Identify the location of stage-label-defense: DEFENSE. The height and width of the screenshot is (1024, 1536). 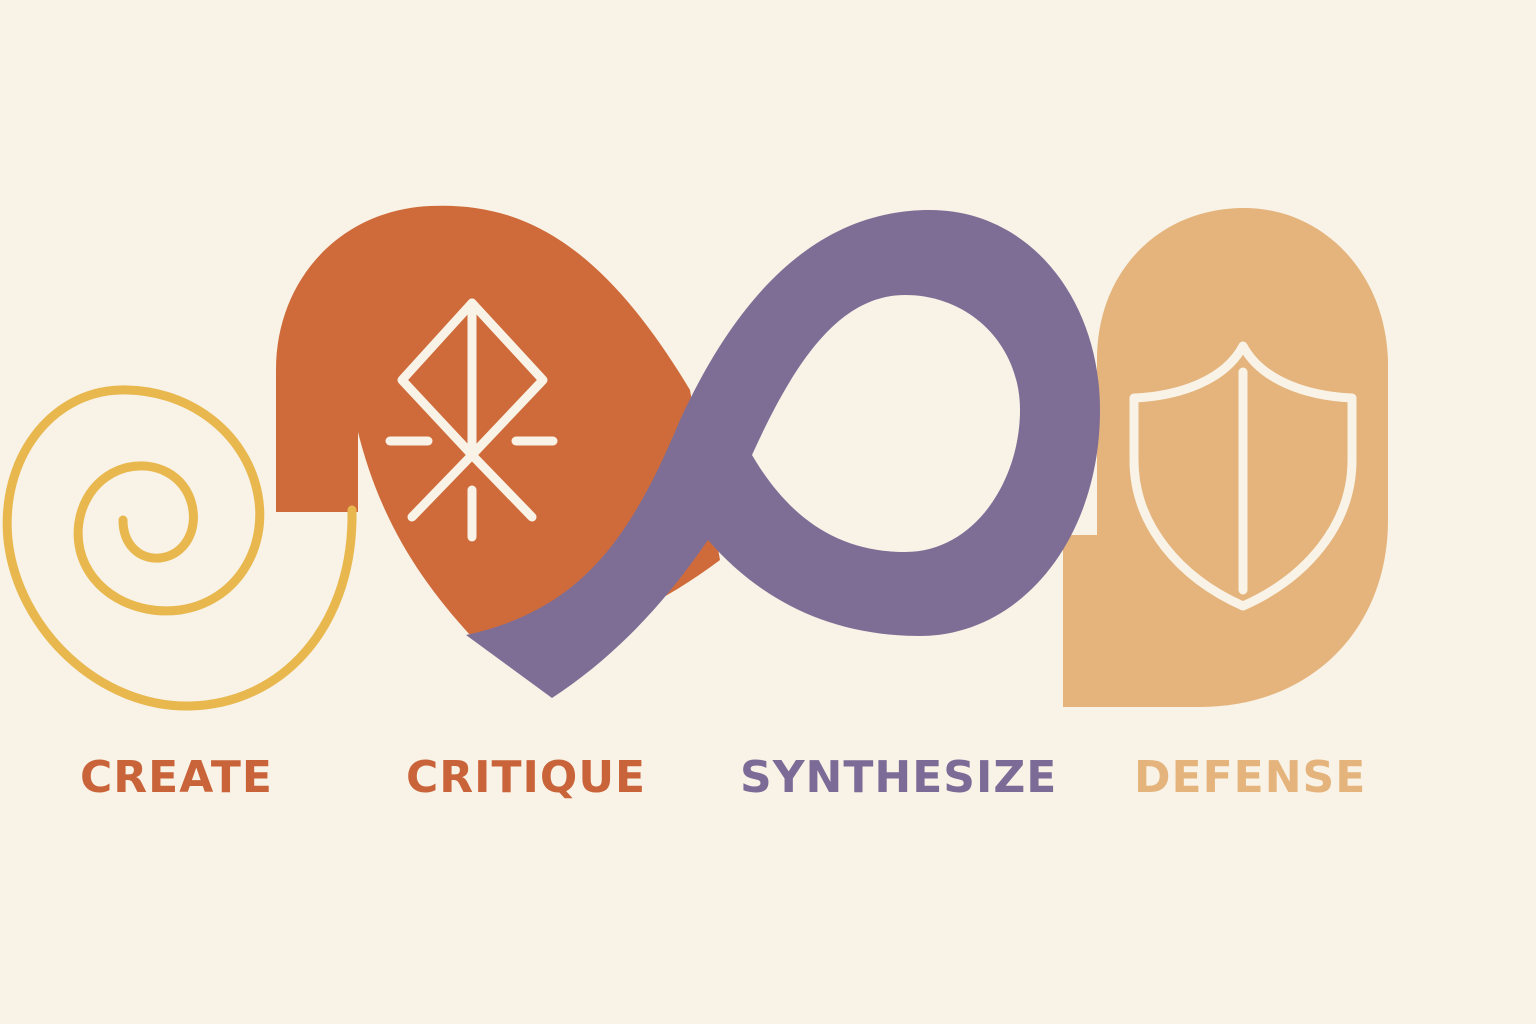
(1250, 777).